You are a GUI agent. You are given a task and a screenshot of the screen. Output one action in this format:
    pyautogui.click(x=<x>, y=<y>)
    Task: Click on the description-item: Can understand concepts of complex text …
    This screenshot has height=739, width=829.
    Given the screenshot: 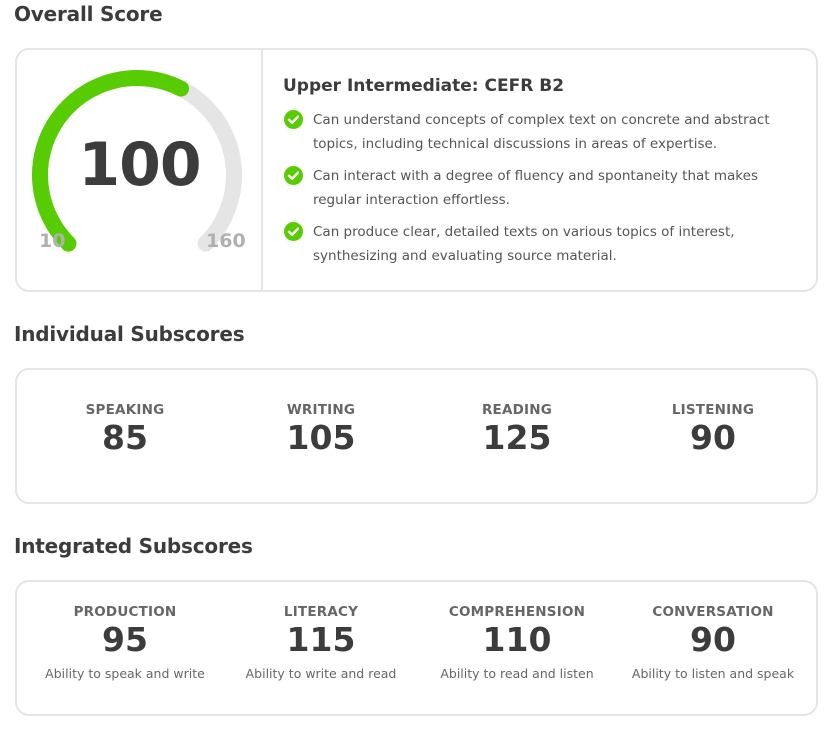 What is the action you would take?
    pyautogui.click(x=543, y=132)
    